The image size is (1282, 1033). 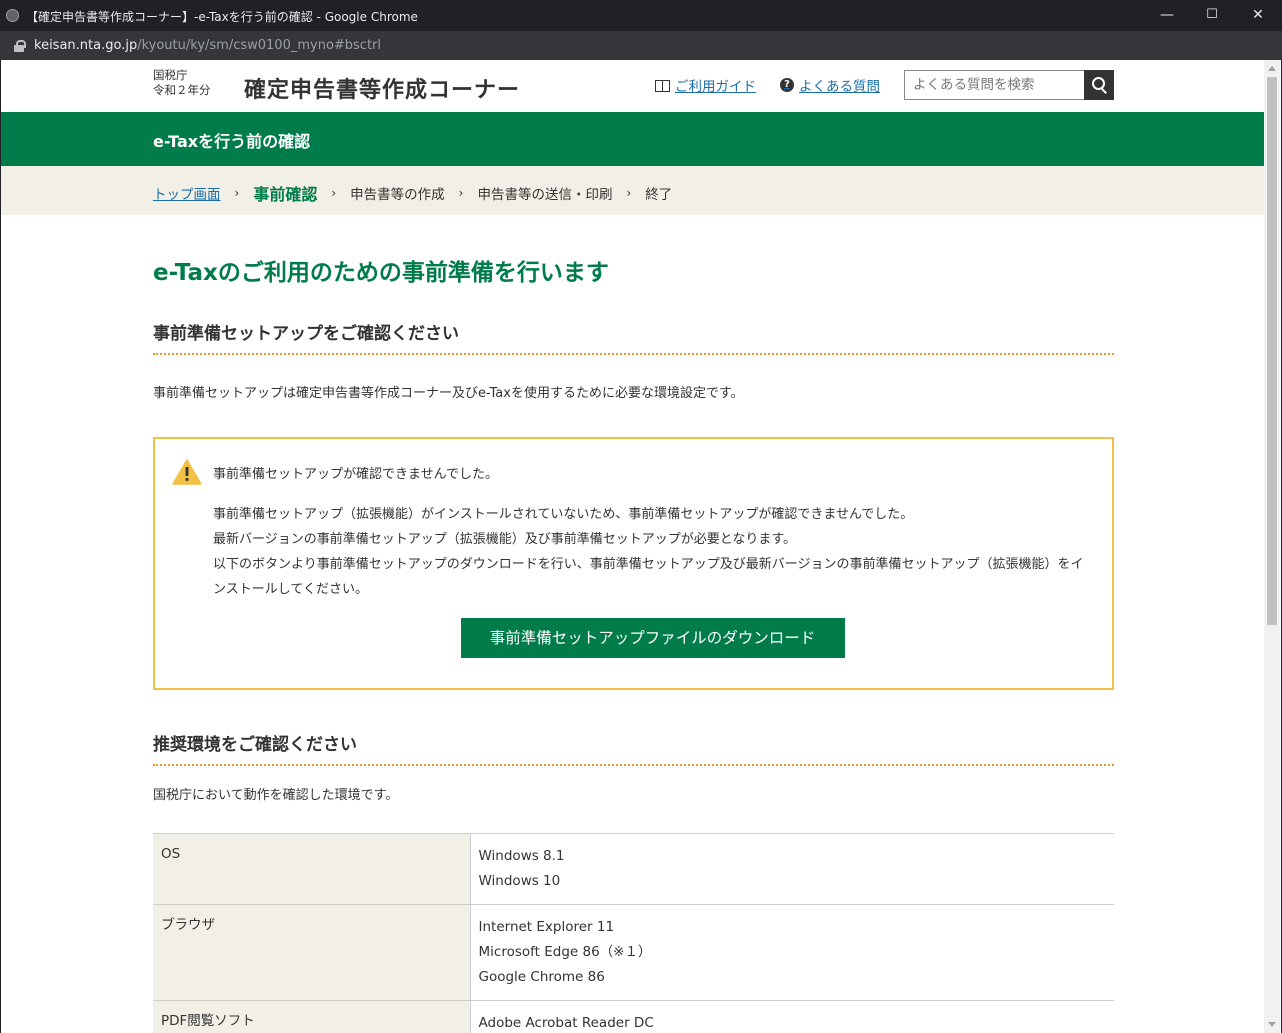 I want to click on warning-lead: 事前準備セットアップが確認できませんでした。, so click(x=355, y=474).